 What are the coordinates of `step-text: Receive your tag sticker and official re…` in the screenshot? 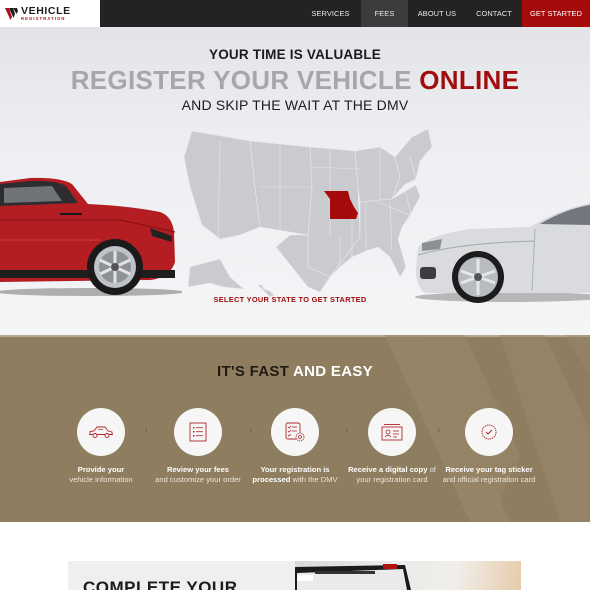 It's located at (489, 475).